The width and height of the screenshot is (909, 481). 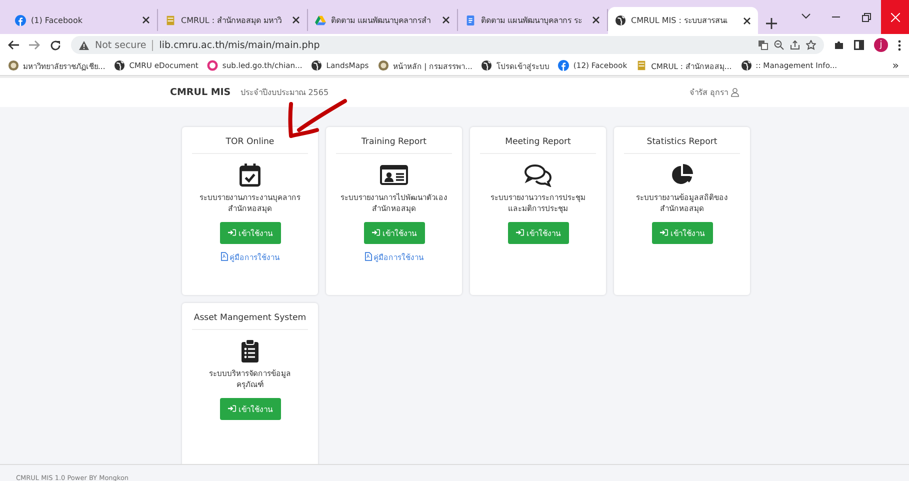 What do you see at coordinates (84, 45) in the screenshot?
I see `warning-icon` at bounding box center [84, 45].